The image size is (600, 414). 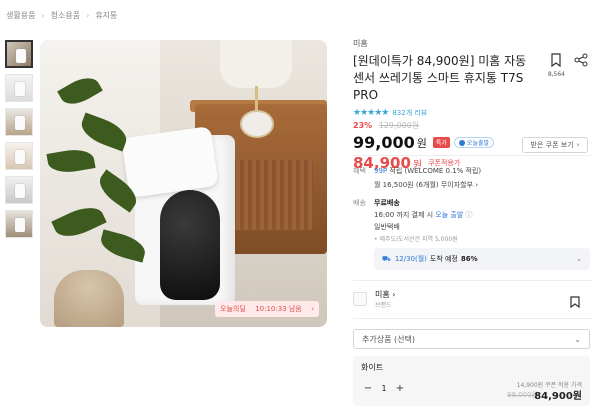 What do you see at coordinates (441, 142) in the screenshot?
I see `special-deal-badge: 특가` at bounding box center [441, 142].